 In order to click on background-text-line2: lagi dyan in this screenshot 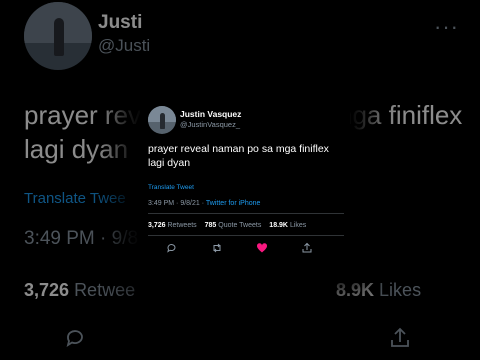, I will do `click(76, 149)`.